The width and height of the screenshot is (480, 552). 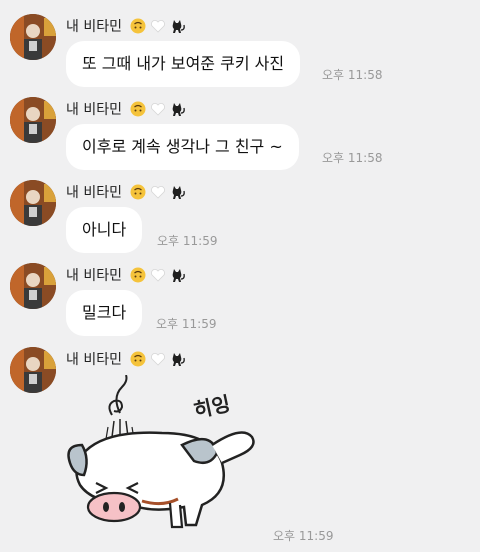 What do you see at coordinates (104, 313) in the screenshot?
I see `message-bubble: 밀크다` at bounding box center [104, 313].